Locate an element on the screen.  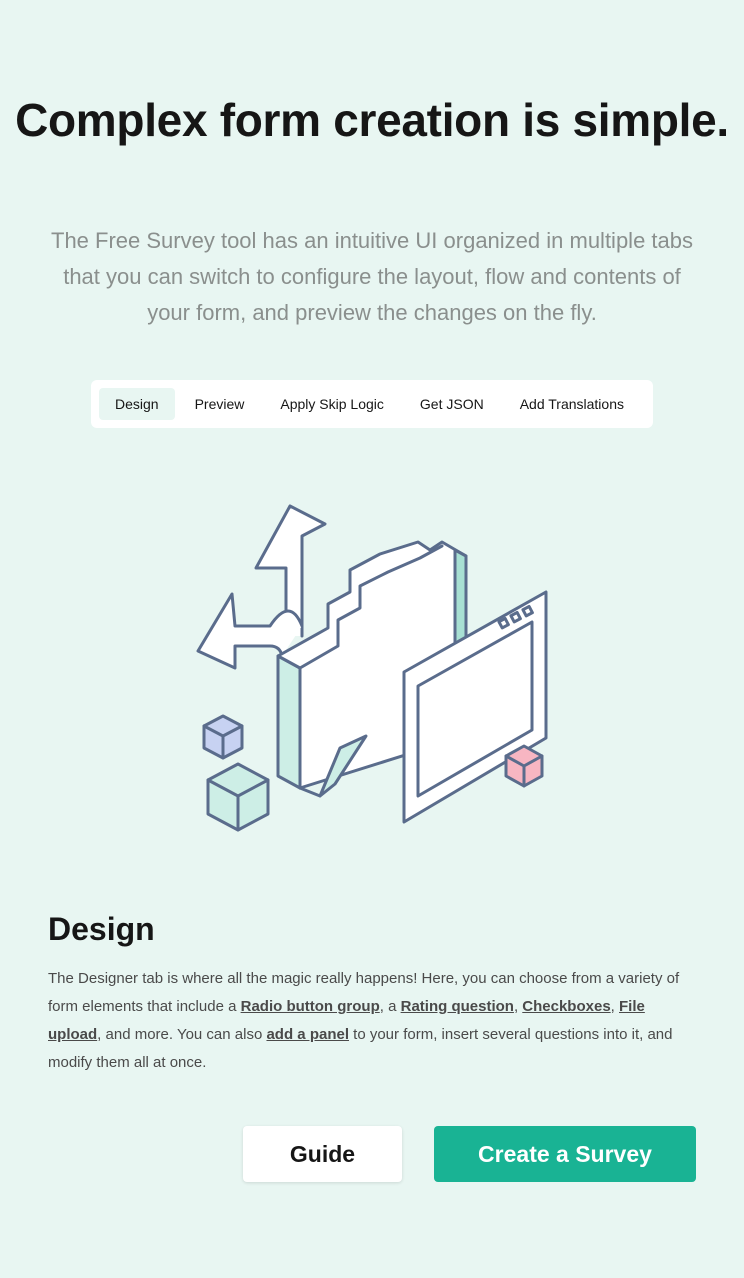
tab-design: Design is located at coordinates (137, 404).